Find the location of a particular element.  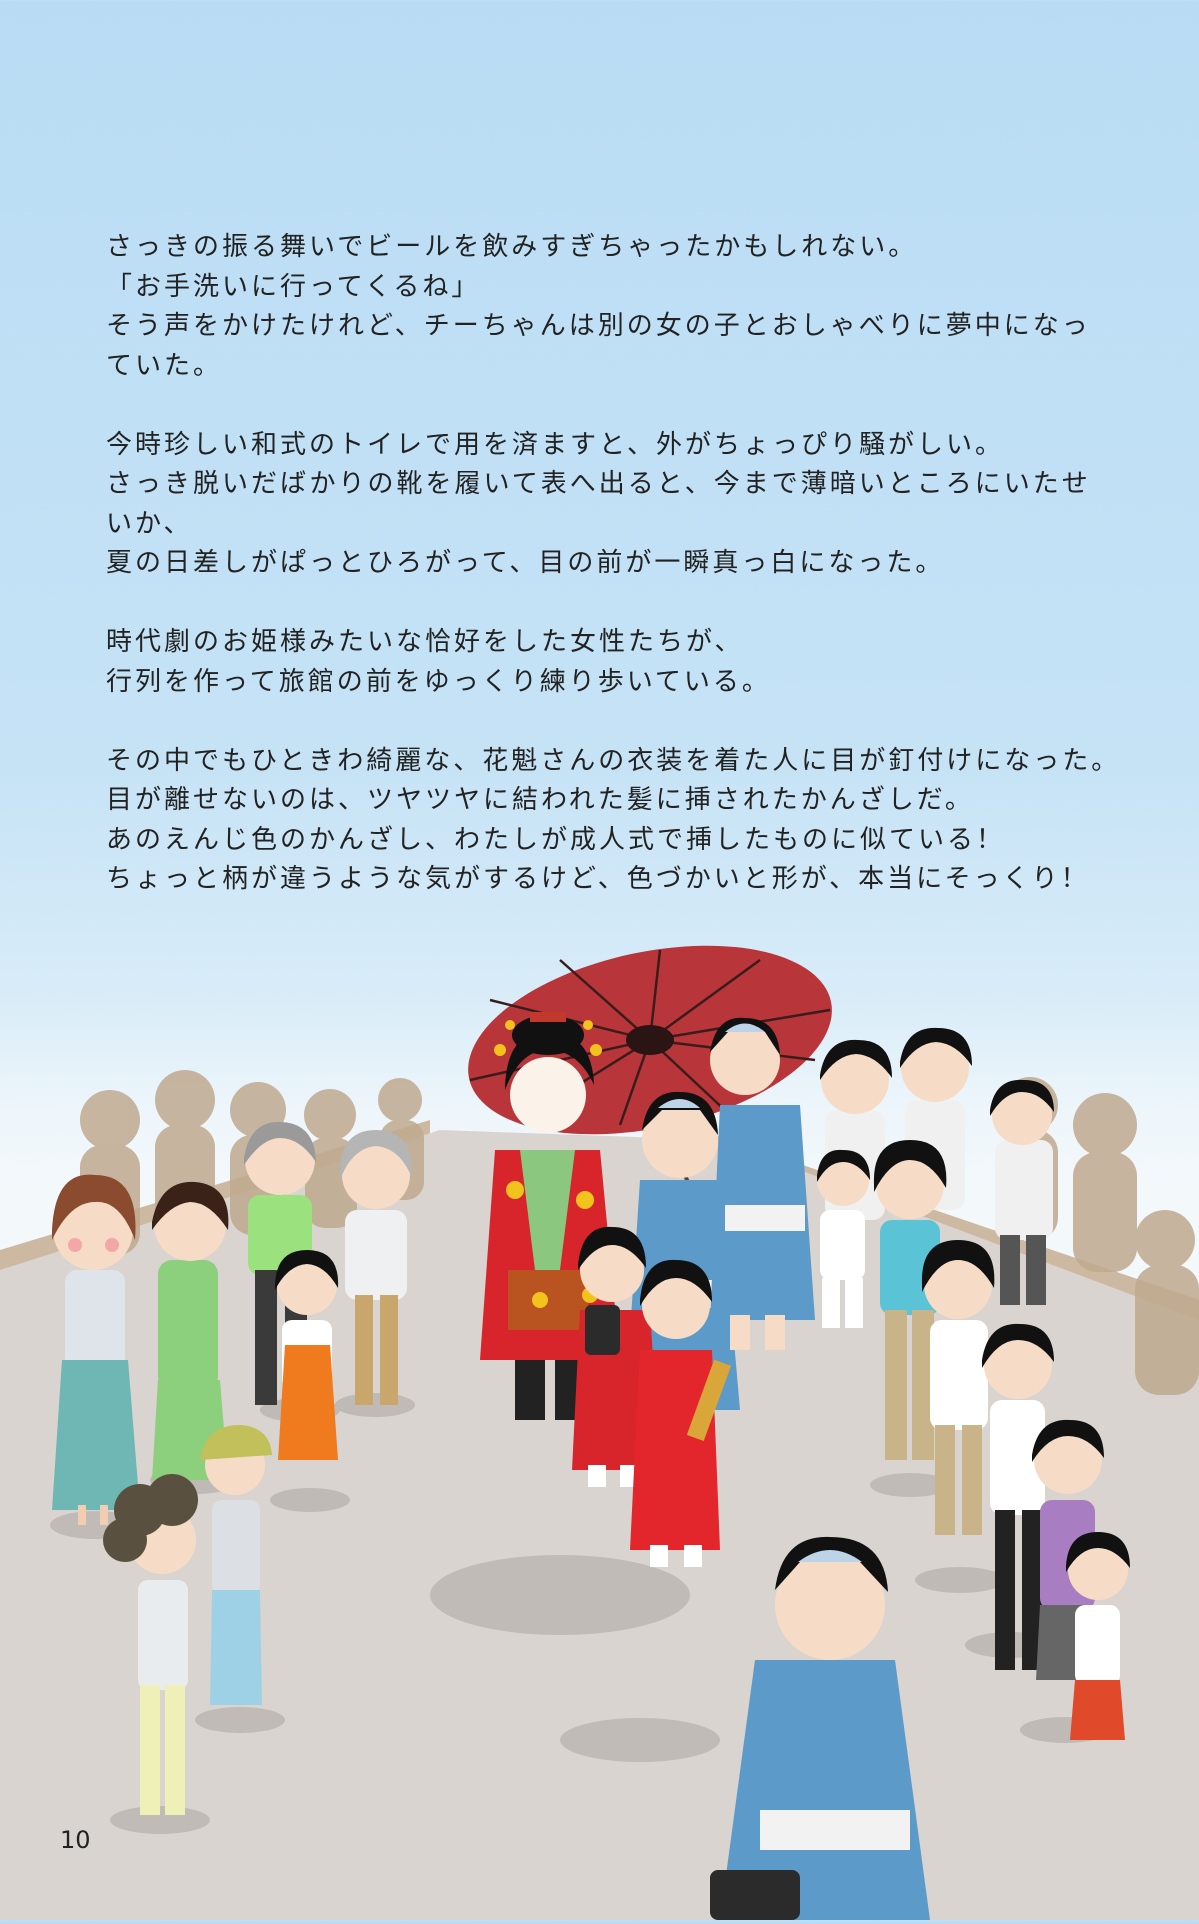

text-line: さっき脱いだばかりの靴を履いて表へ出ると、今まで薄暗いところにいたせ is located at coordinates (598, 484).